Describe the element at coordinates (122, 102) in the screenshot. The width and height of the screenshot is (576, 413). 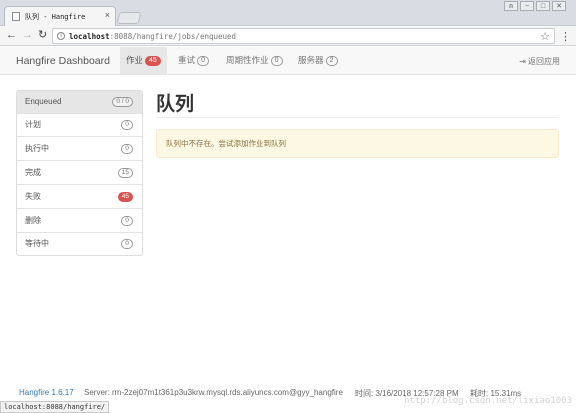
I see `count-badge: 0 / 0` at that location.